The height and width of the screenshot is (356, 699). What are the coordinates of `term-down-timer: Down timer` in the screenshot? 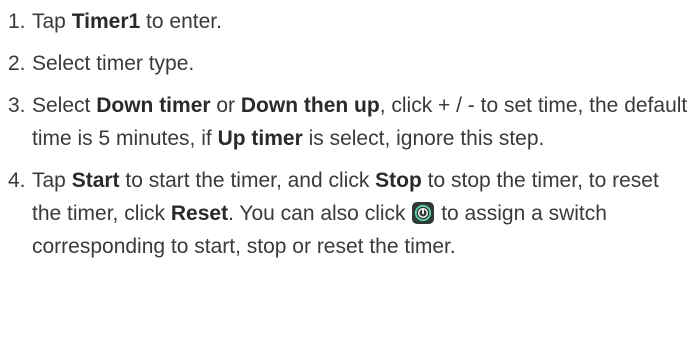 It's located at (153, 105).